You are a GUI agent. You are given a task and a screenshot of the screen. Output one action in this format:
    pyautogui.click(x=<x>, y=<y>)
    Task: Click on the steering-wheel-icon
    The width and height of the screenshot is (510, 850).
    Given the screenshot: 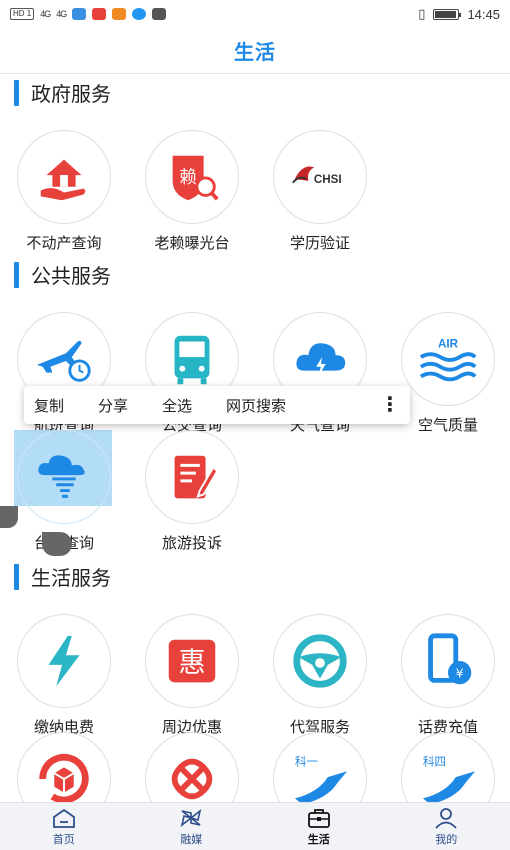 What is the action you would take?
    pyautogui.click(x=320, y=661)
    